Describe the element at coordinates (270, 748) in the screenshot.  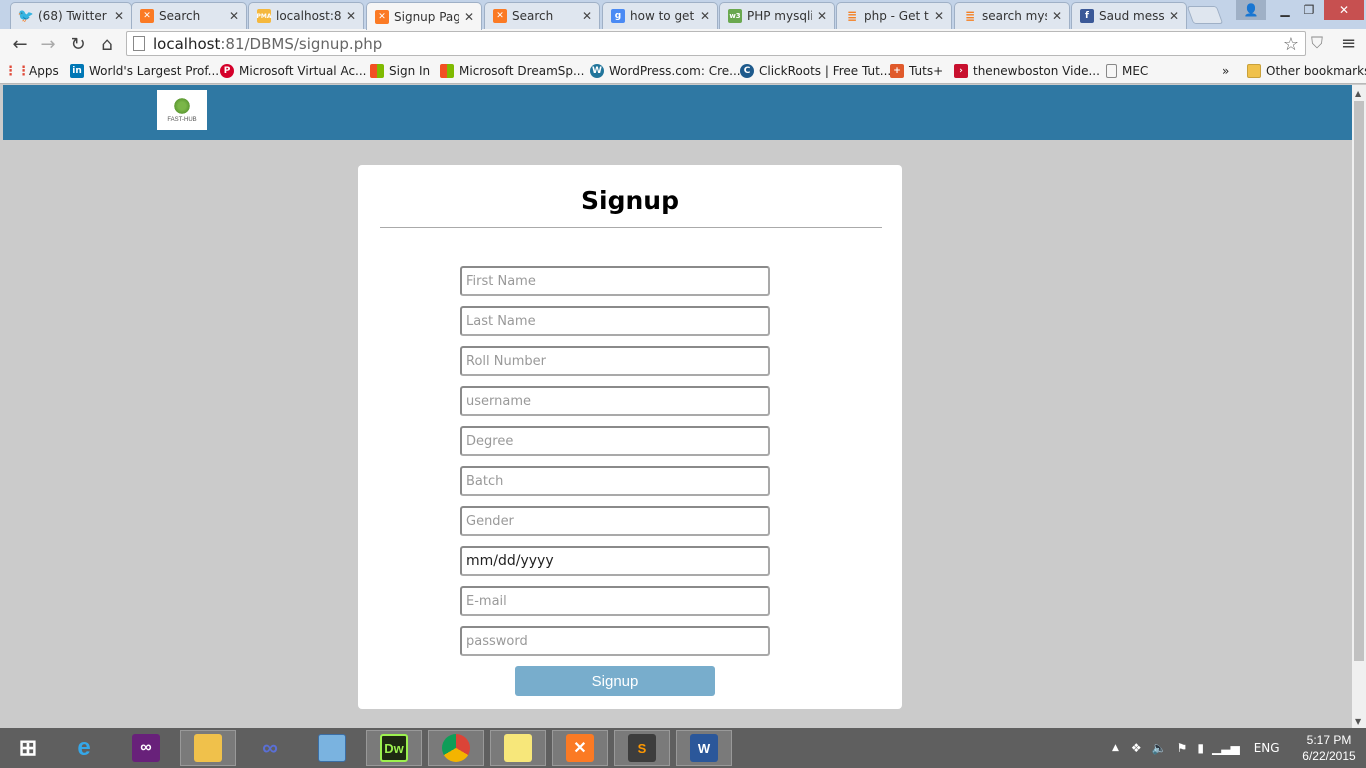
I see `taskbar-infinity-app: ∞` at that location.